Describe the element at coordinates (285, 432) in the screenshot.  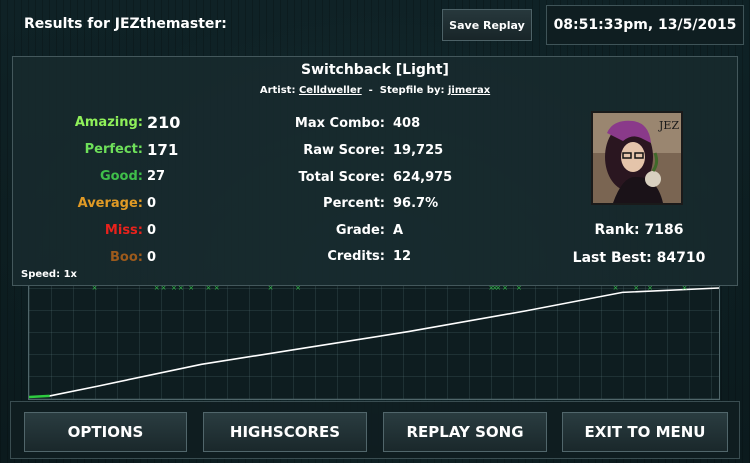
I see `highscores-button: HIGHSCORES` at that location.